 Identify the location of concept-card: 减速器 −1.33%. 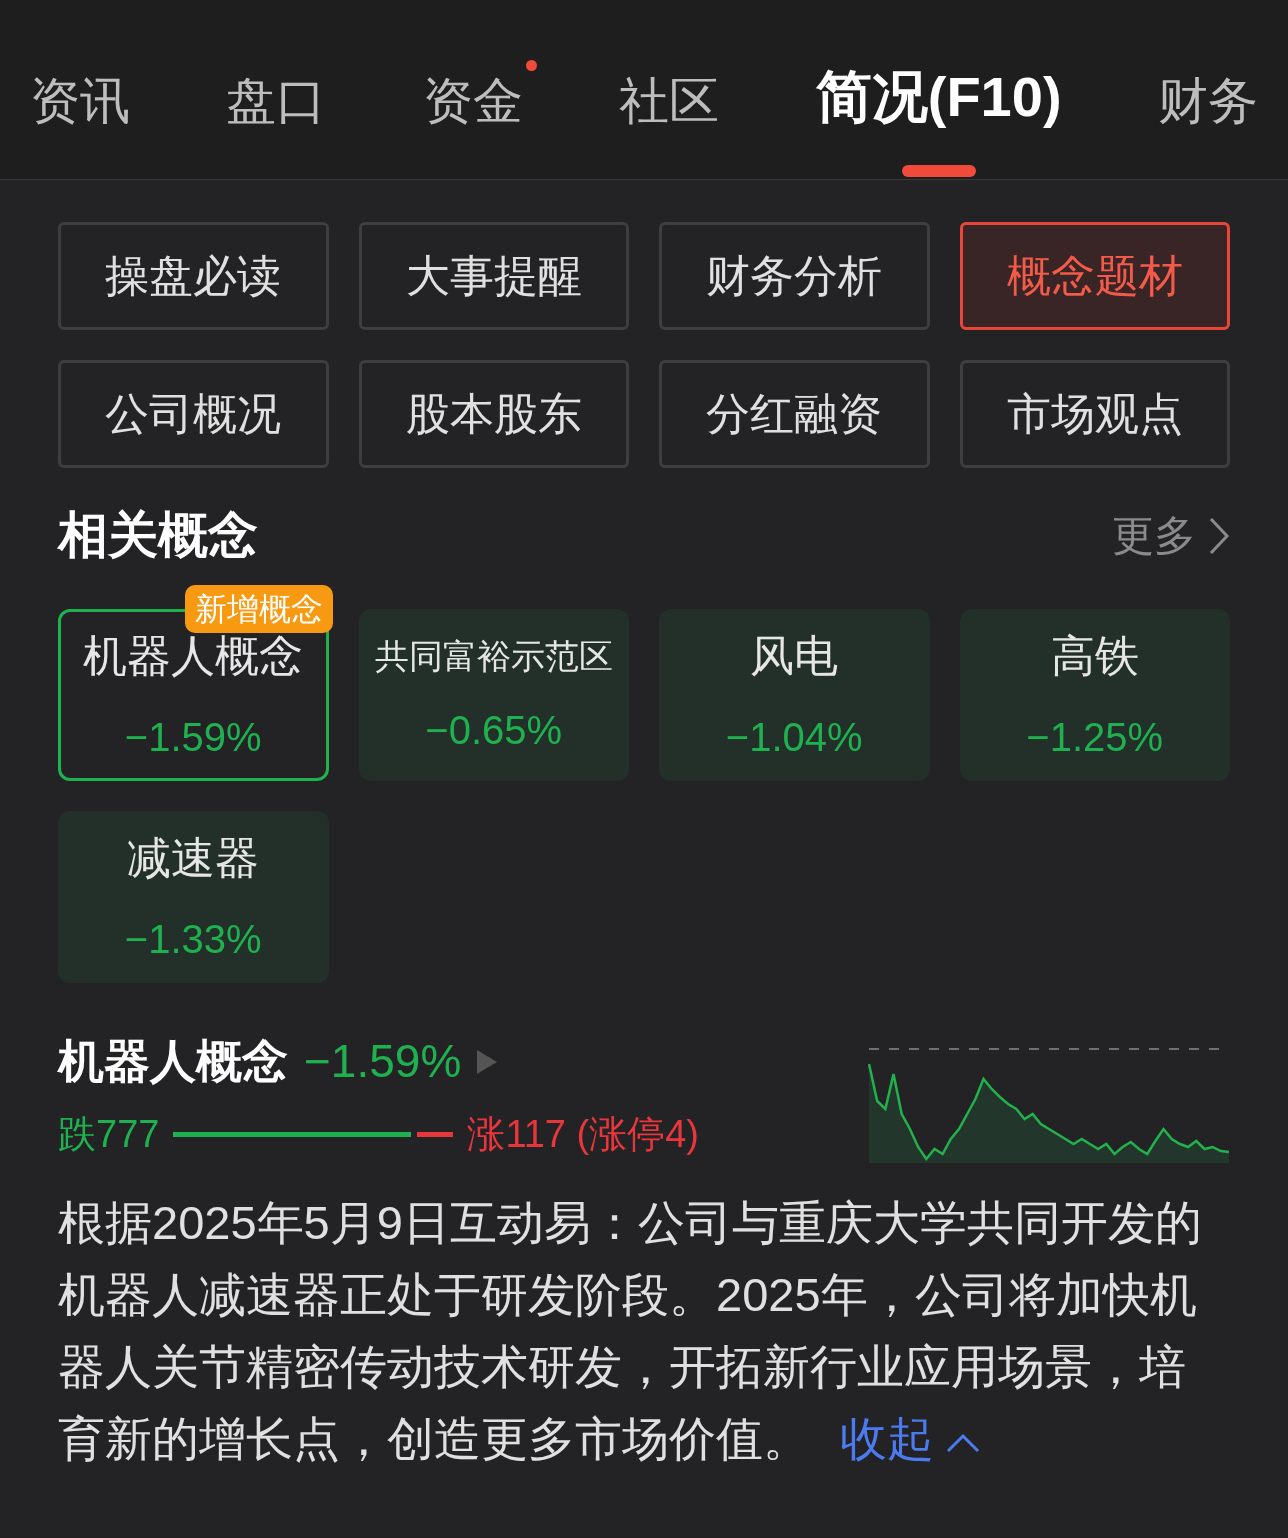
(193, 897).